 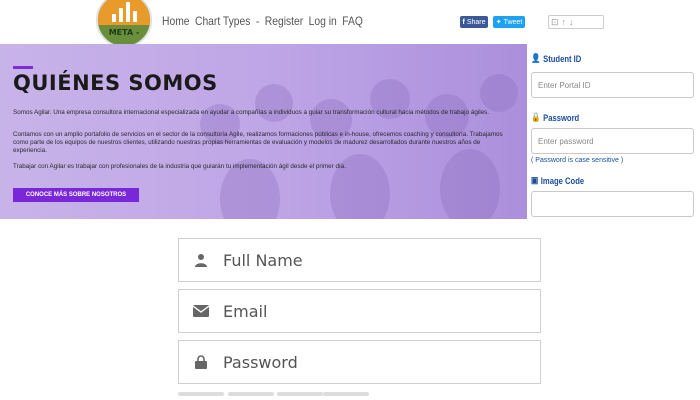 I want to click on user-icon: 👤, so click(x=536, y=58).